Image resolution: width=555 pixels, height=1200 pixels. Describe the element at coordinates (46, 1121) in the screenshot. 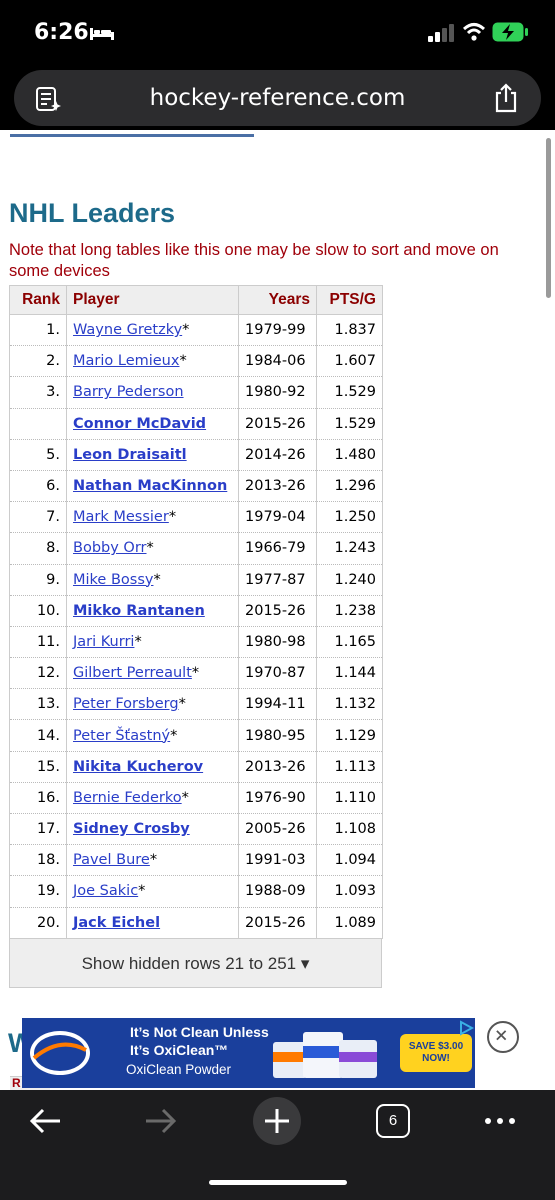

I see `back-arrow-icon` at that location.